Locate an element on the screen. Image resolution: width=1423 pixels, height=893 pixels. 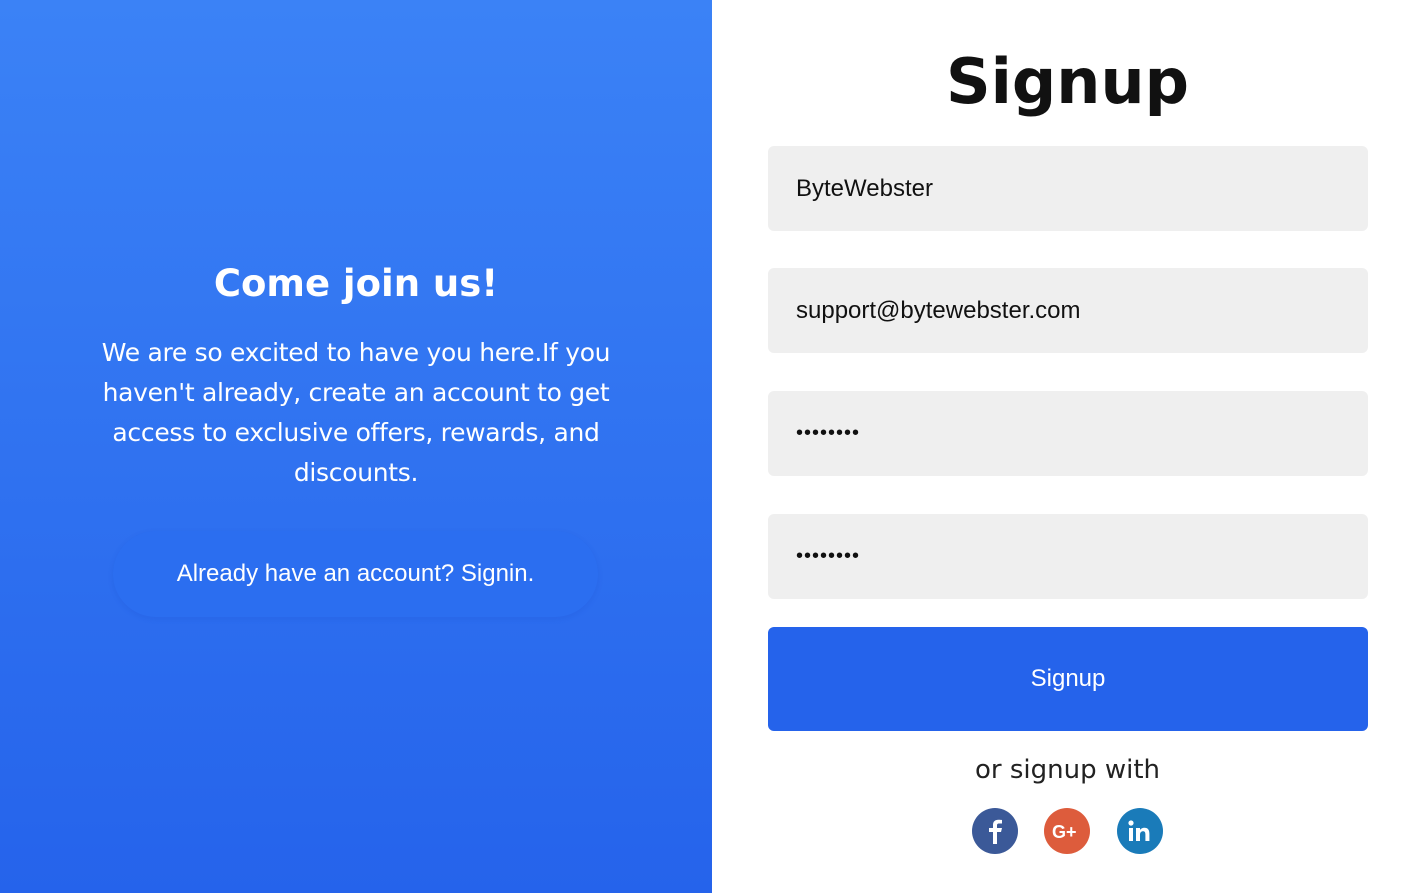
alternative-signup-label: or signup with is located at coordinates (1067, 770).